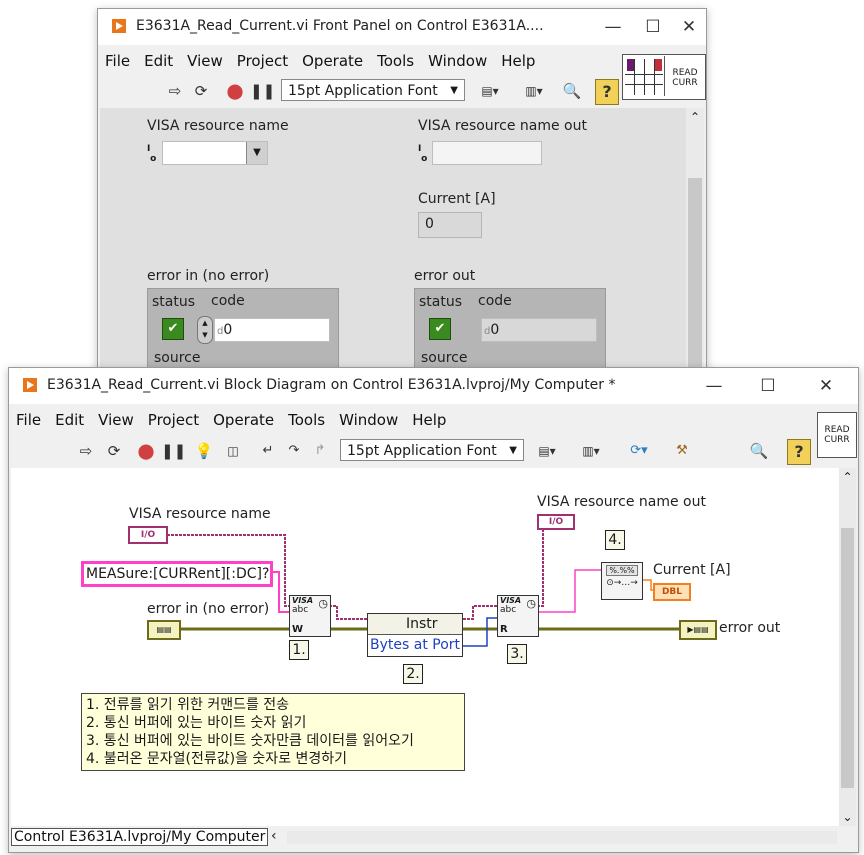  What do you see at coordinates (450, 225) in the screenshot?
I see `current-indicator: 0` at bounding box center [450, 225].